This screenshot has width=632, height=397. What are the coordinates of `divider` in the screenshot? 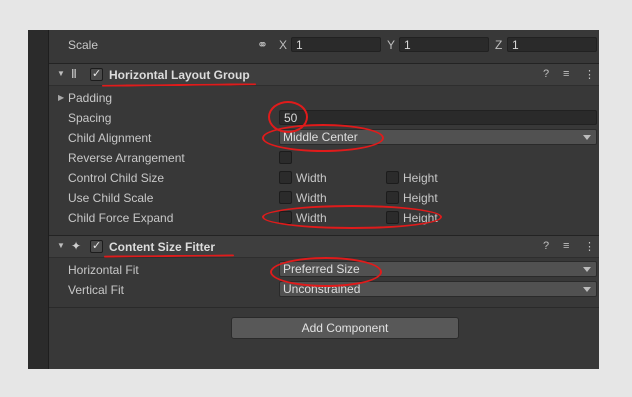 It's located at (324, 307).